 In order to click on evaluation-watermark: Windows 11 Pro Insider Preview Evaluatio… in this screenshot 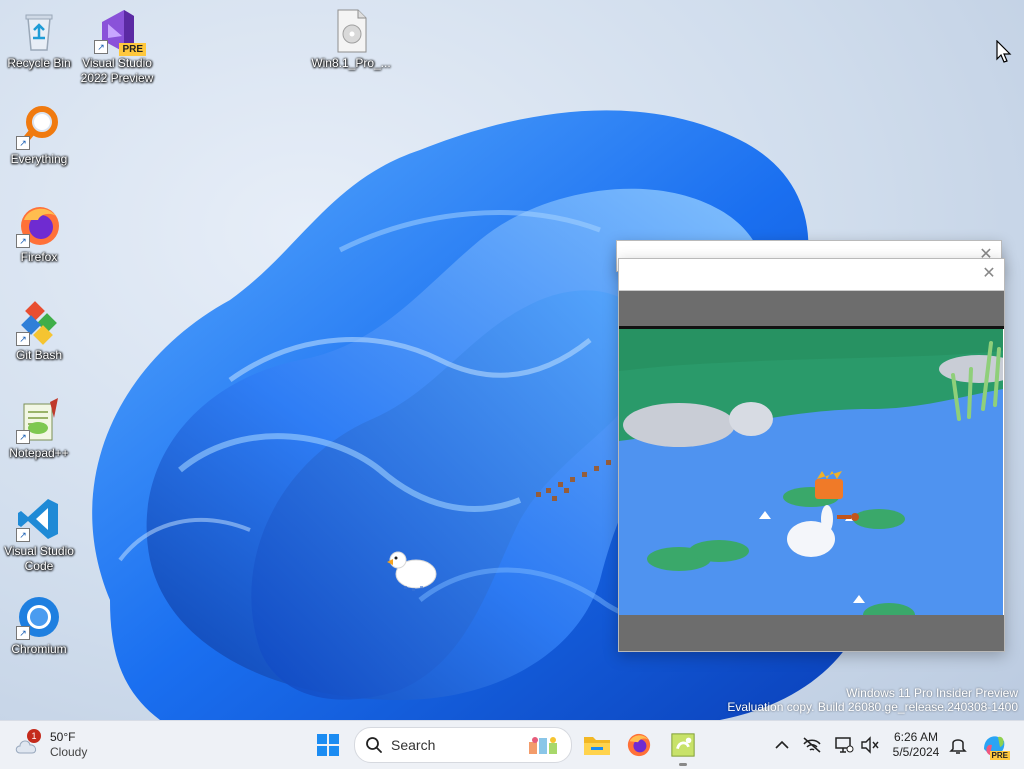, I will do `click(872, 700)`.